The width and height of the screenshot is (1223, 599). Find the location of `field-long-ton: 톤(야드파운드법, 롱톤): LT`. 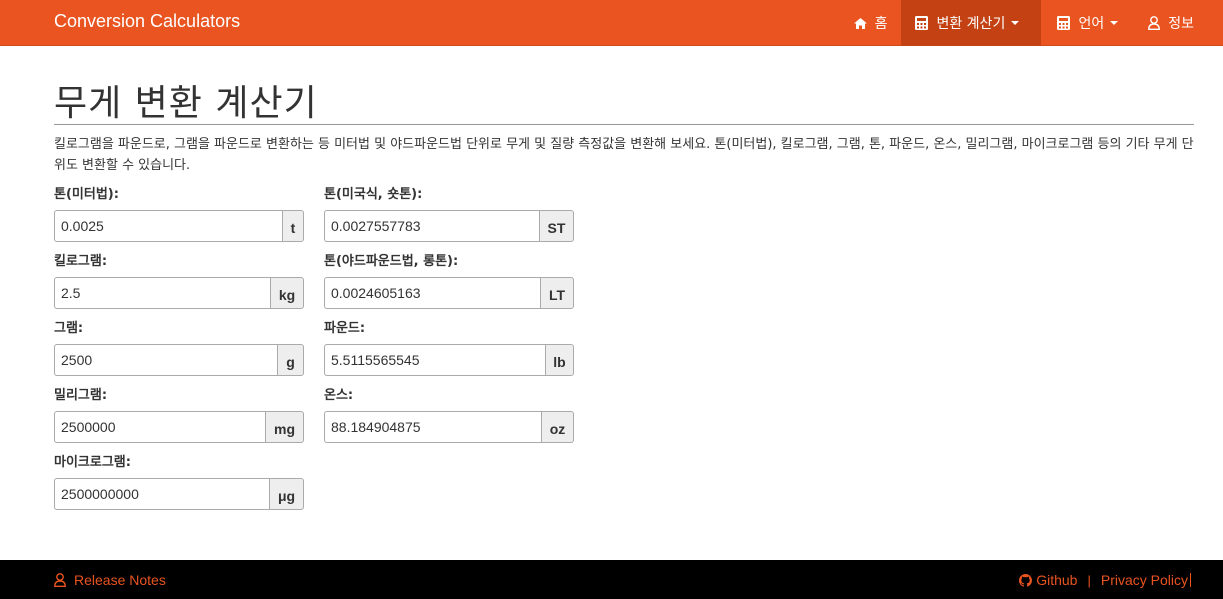

field-long-ton: 톤(야드파운드법, 롱톤): LT is located at coordinates (449, 281).